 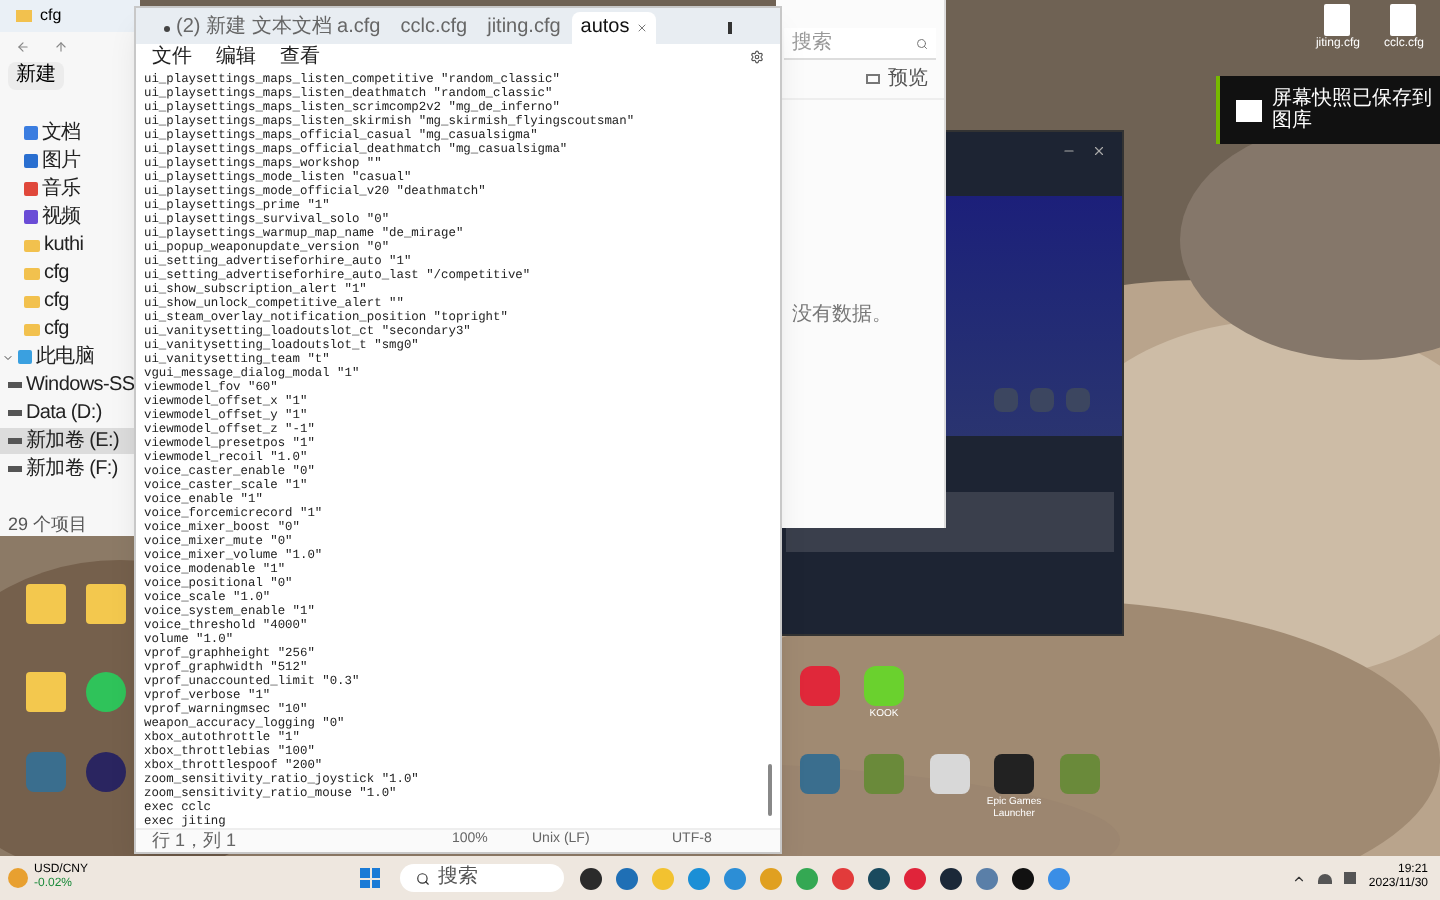 I want to click on new-button: 新建, so click(x=36, y=76).